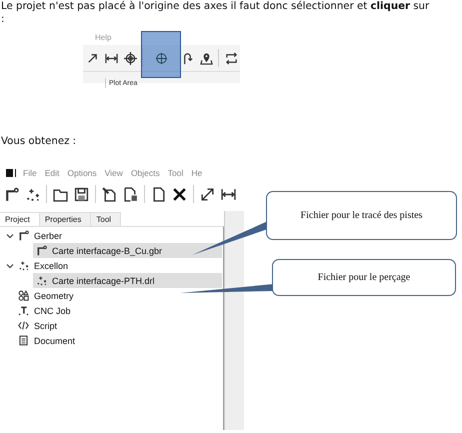 The width and height of the screenshot is (462, 433). Describe the element at coordinates (231, 58) in the screenshot. I see `swap-arrows-icon` at that location.